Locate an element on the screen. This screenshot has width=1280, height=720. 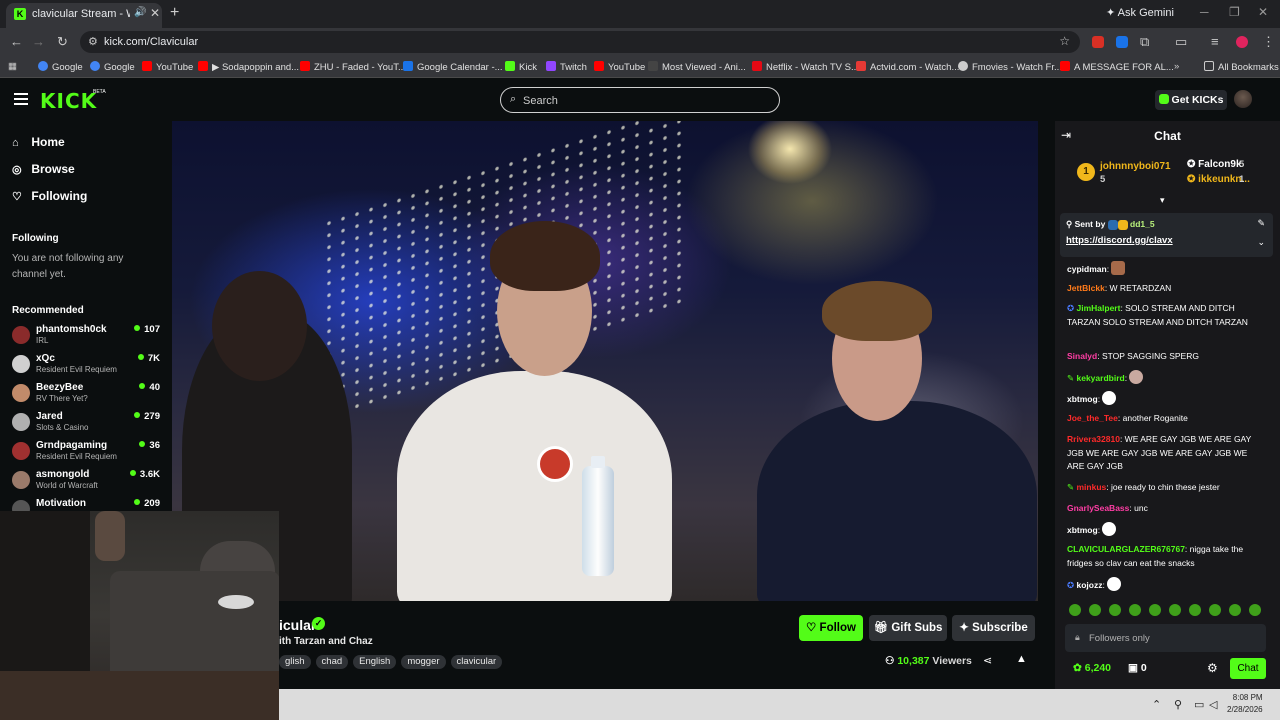
tray-overflow-icon: ⌃ is located at coordinates (1156, 704).